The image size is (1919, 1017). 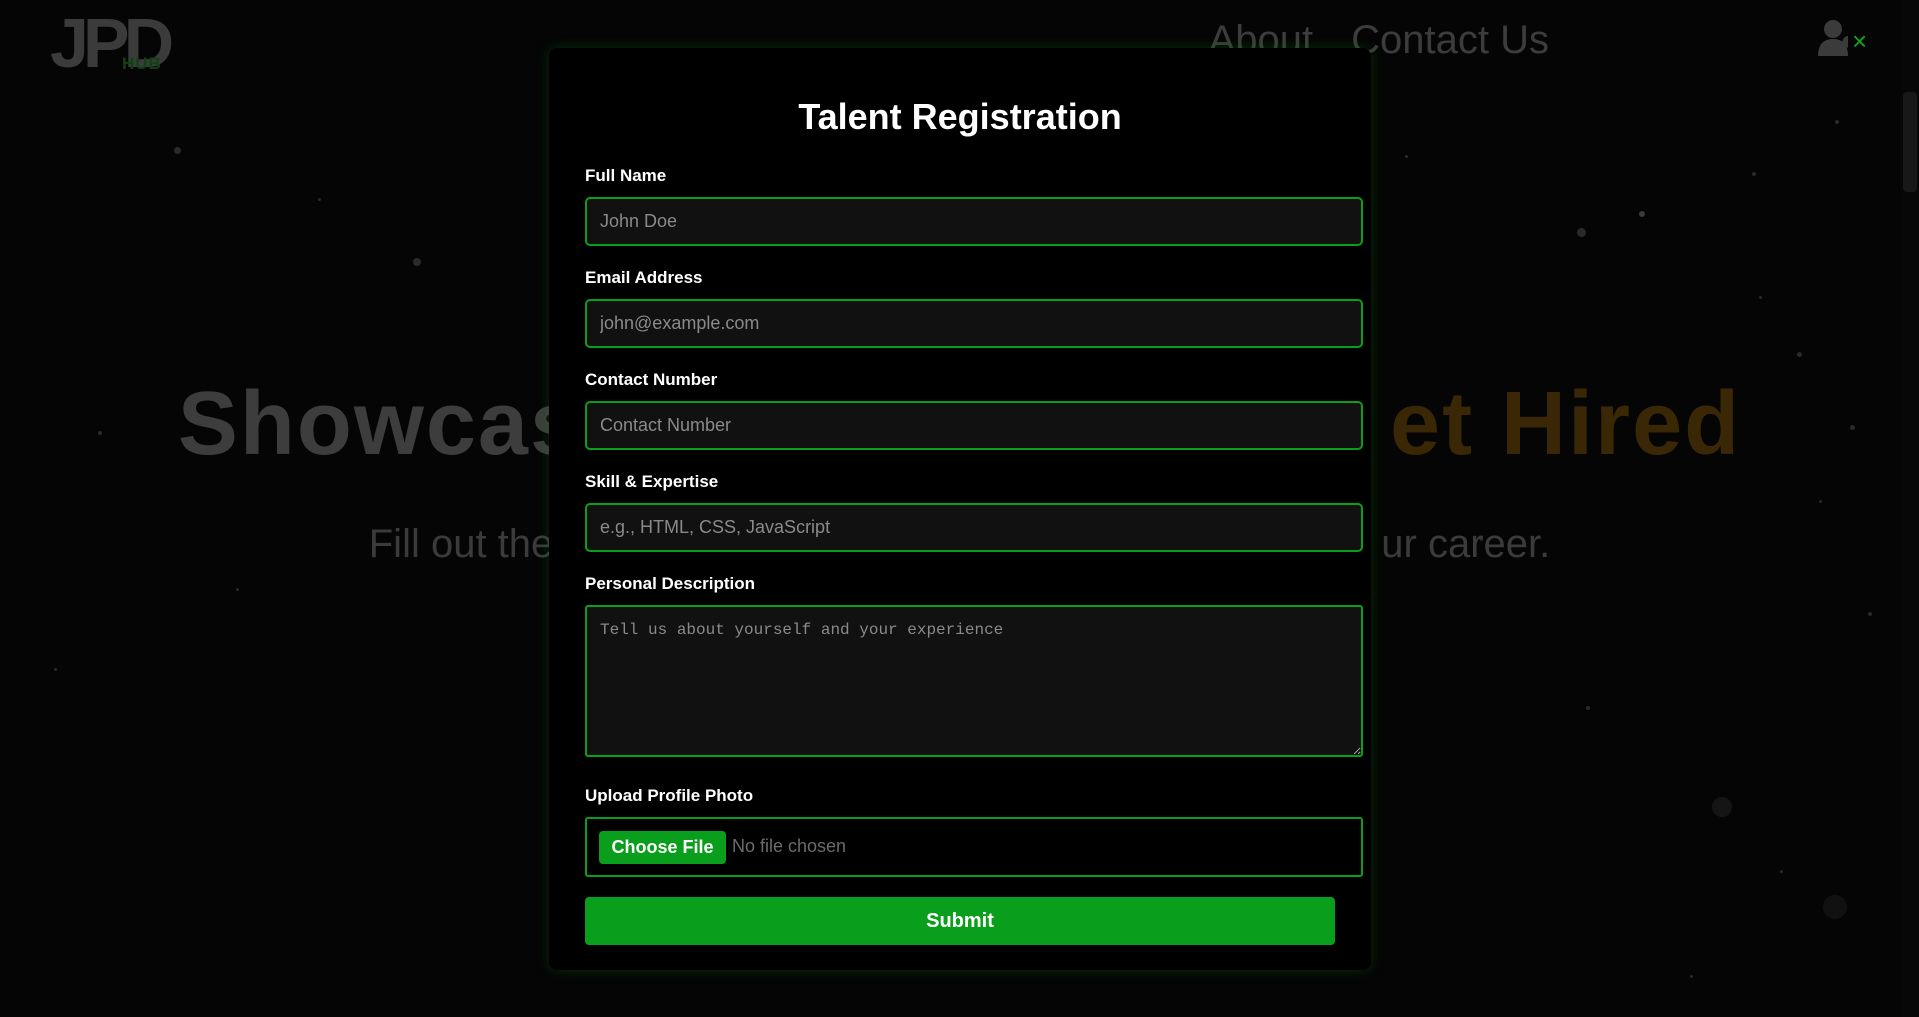 I want to click on description-textarea, so click(x=974, y=681).